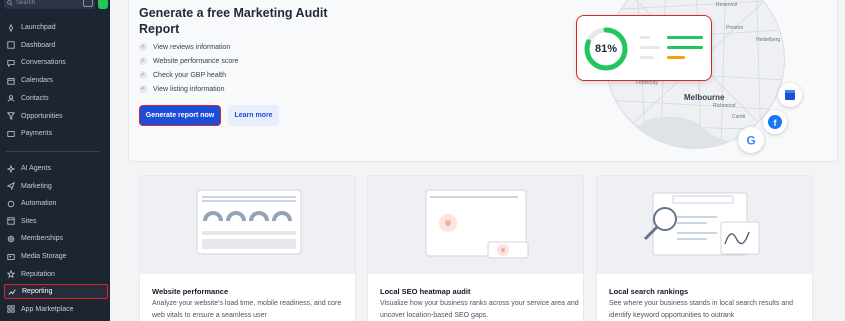 The image size is (845, 321). Describe the element at coordinates (11, 309) in the screenshot. I see `marketplace-icon` at that location.